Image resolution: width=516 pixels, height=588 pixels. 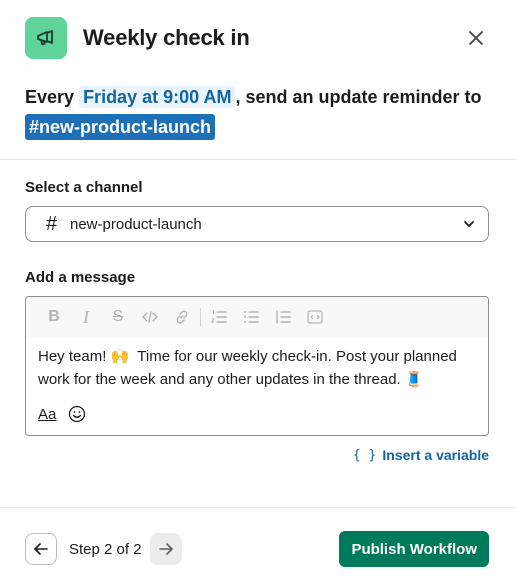 I want to click on footer-divider, so click(x=258, y=507).